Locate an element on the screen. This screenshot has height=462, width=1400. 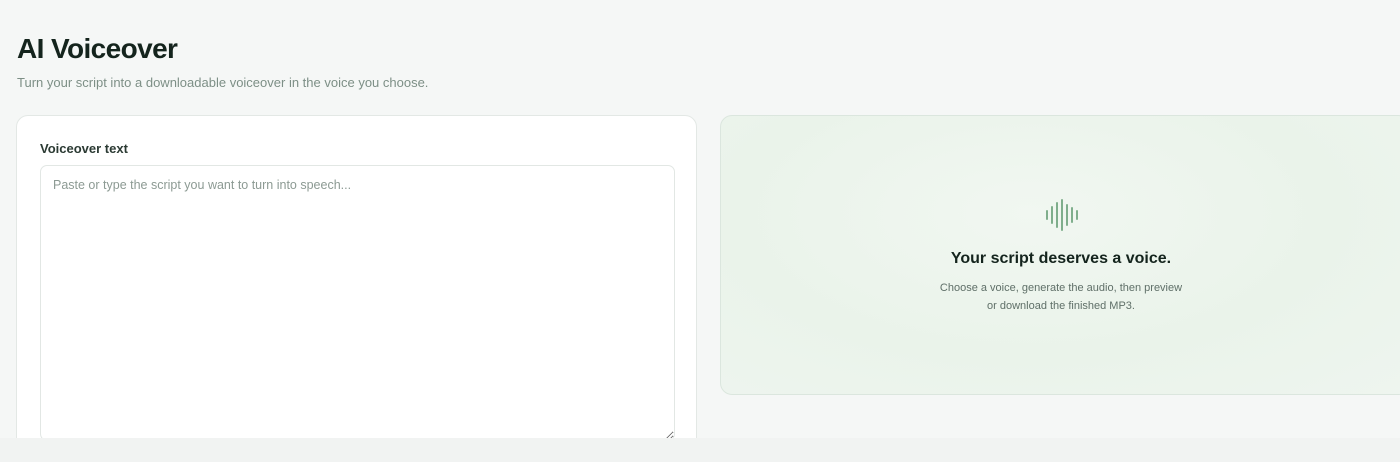
empty-state-heading: Your script deserves a voice. is located at coordinates (1061, 258).